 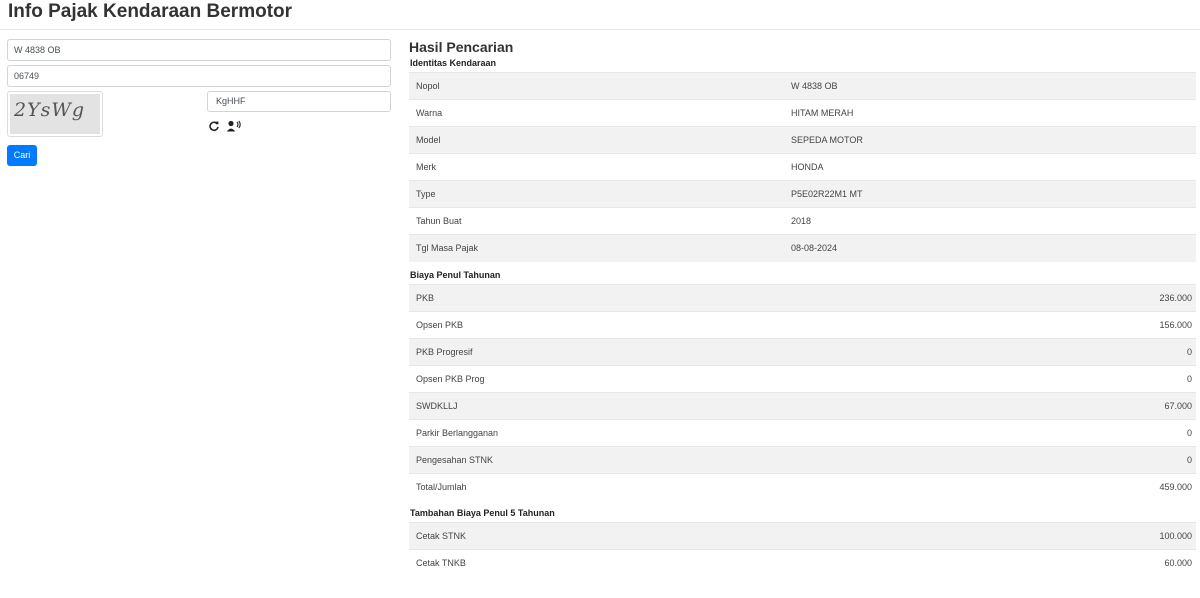 I want to click on table-row: Warna HITAM MERAH, so click(x=802, y=113).